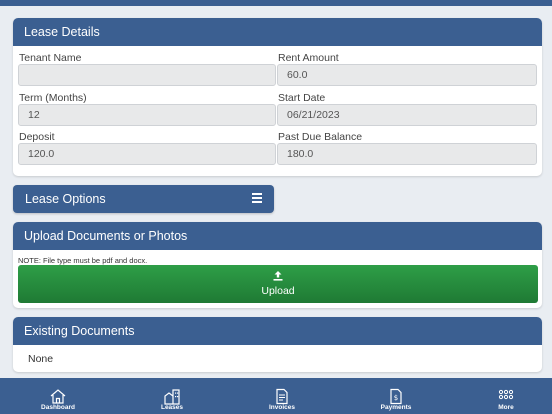  What do you see at coordinates (277, 236) in the screenshot?
I see `upload-title: Upload Documents or Photos` at bounding box center [277, 236].